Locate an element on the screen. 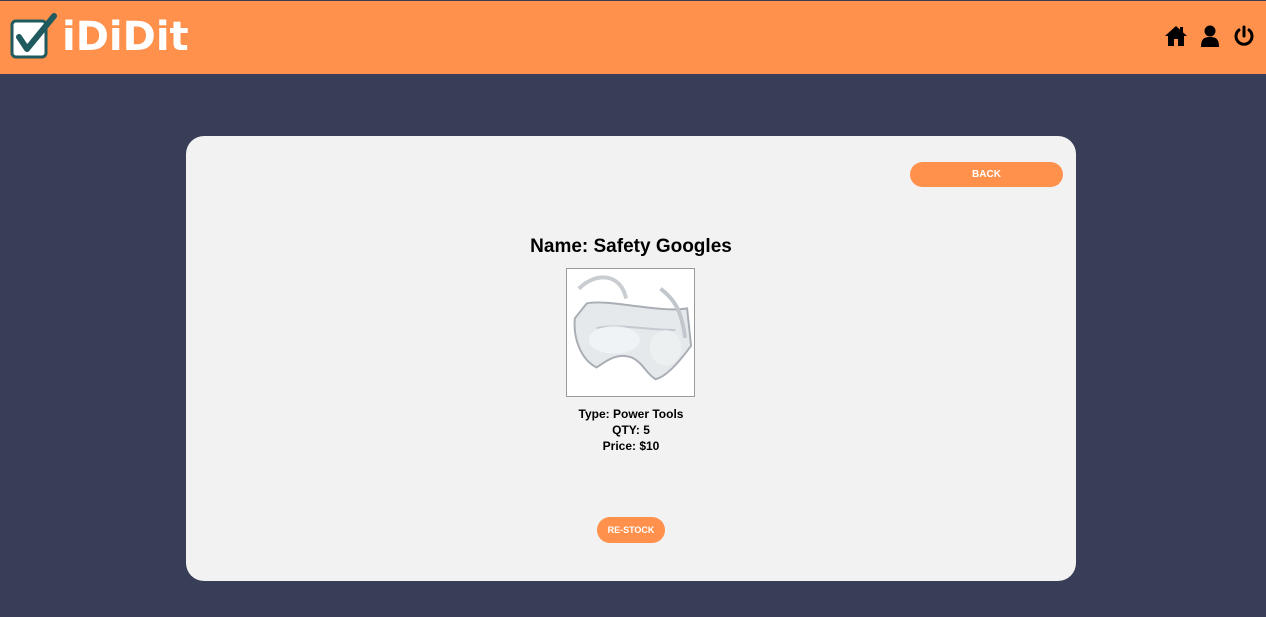  product-details: Type: Power Tools QTY: 5 Price: $10 is located at coordinates (631, 430).